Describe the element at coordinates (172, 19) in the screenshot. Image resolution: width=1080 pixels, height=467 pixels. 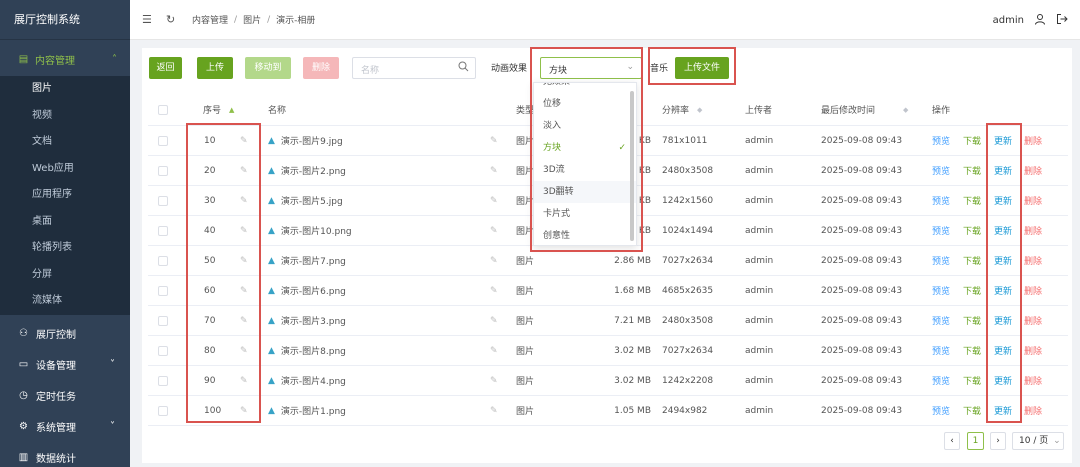
I see `refresh-icon: ↻` at that location.